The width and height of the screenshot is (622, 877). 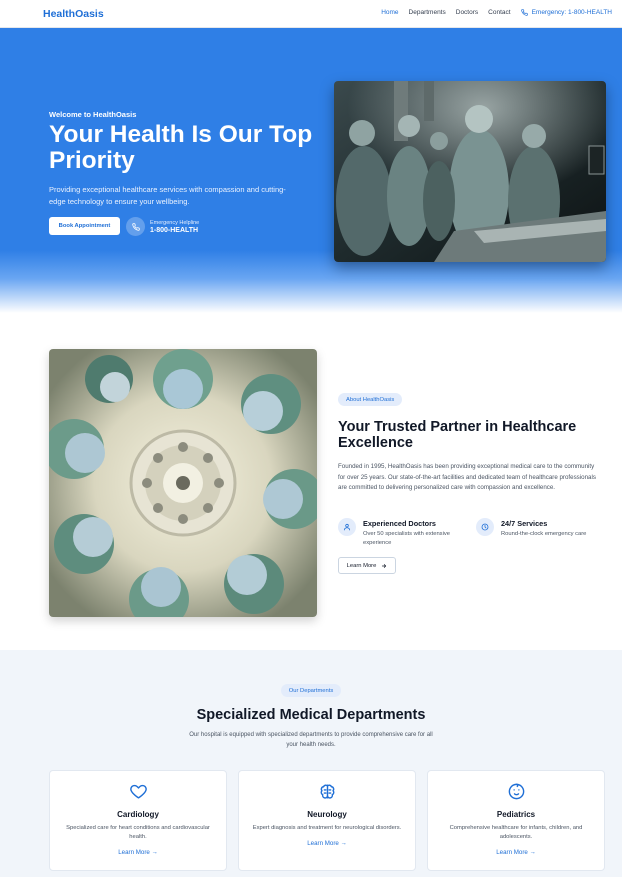 I want to click on about-surgeons-image, so click(x=183, y=483).